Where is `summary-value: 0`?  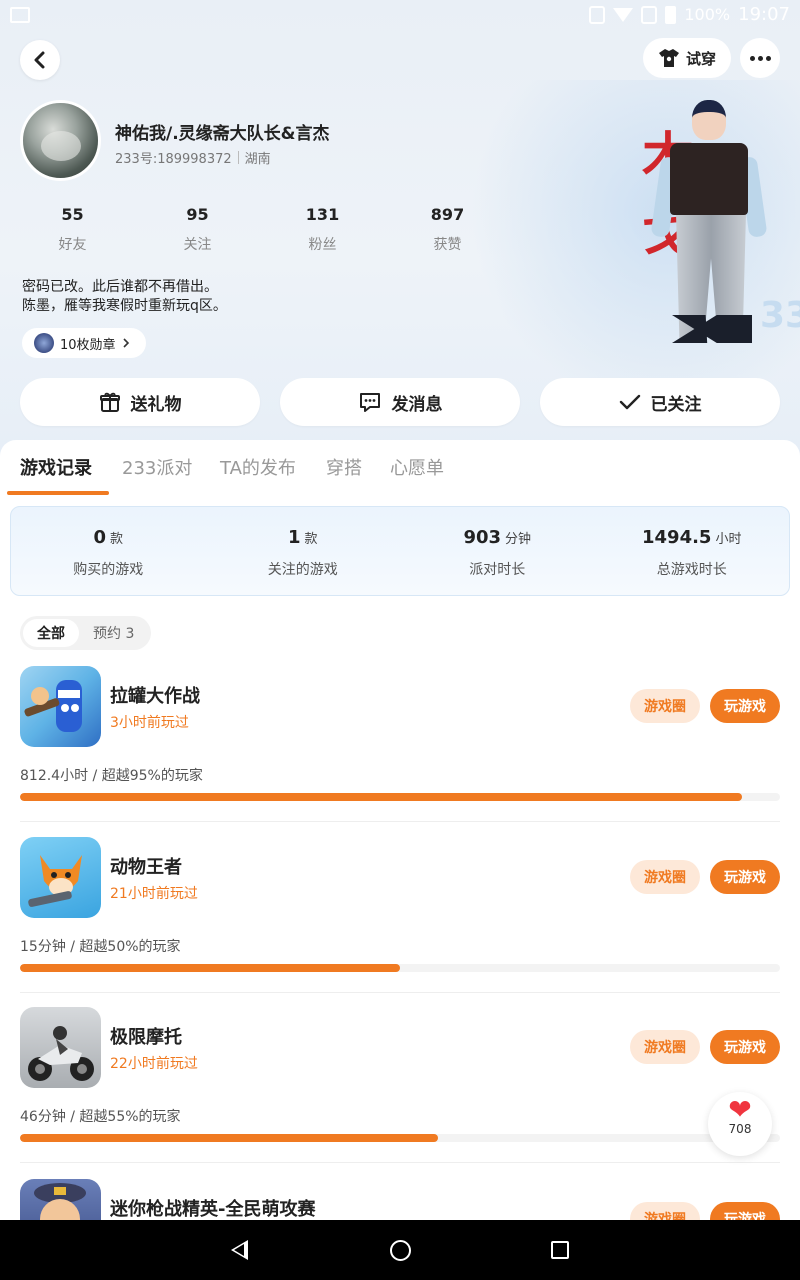 summary-value: 0 is located at coordinates (99, 537).